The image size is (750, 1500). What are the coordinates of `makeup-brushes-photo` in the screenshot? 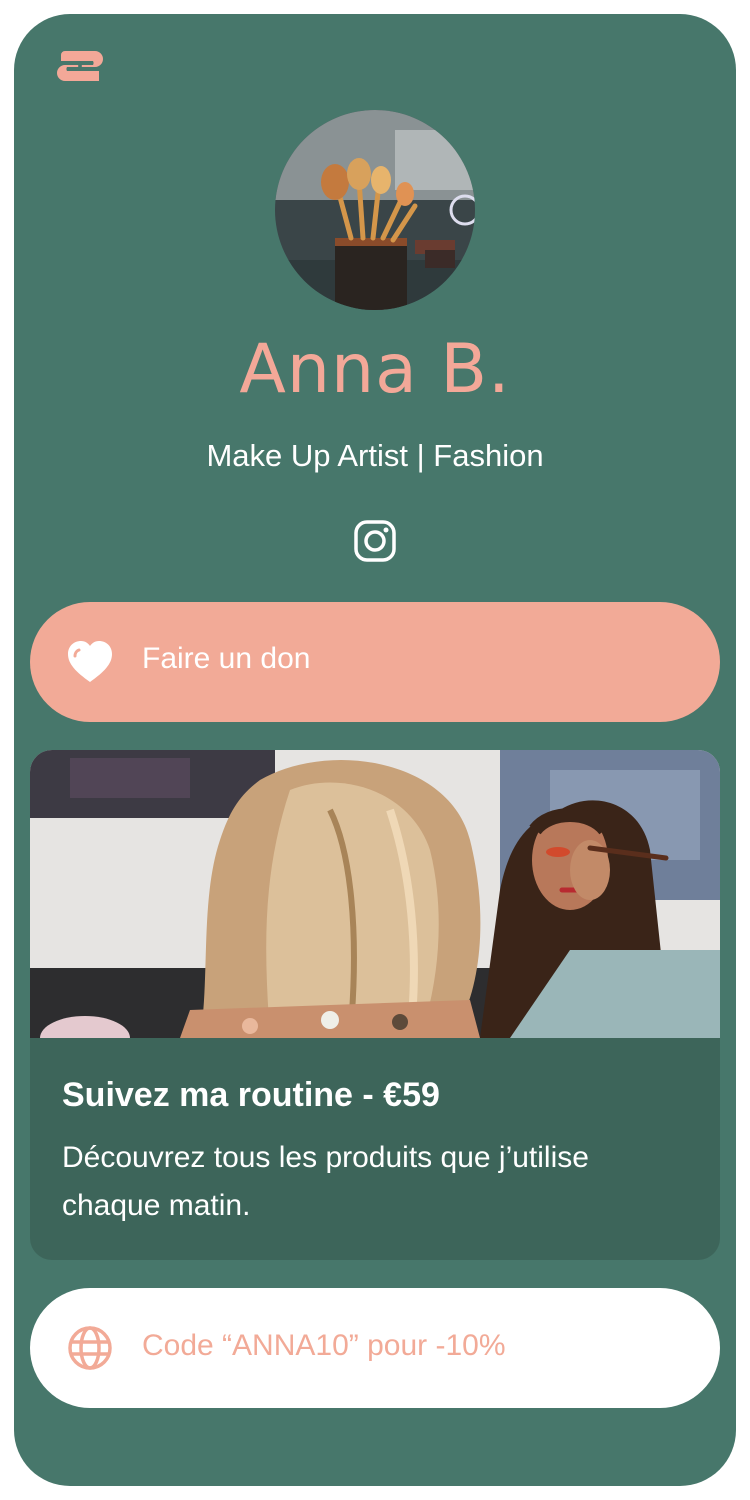 It's located at (375, 210).